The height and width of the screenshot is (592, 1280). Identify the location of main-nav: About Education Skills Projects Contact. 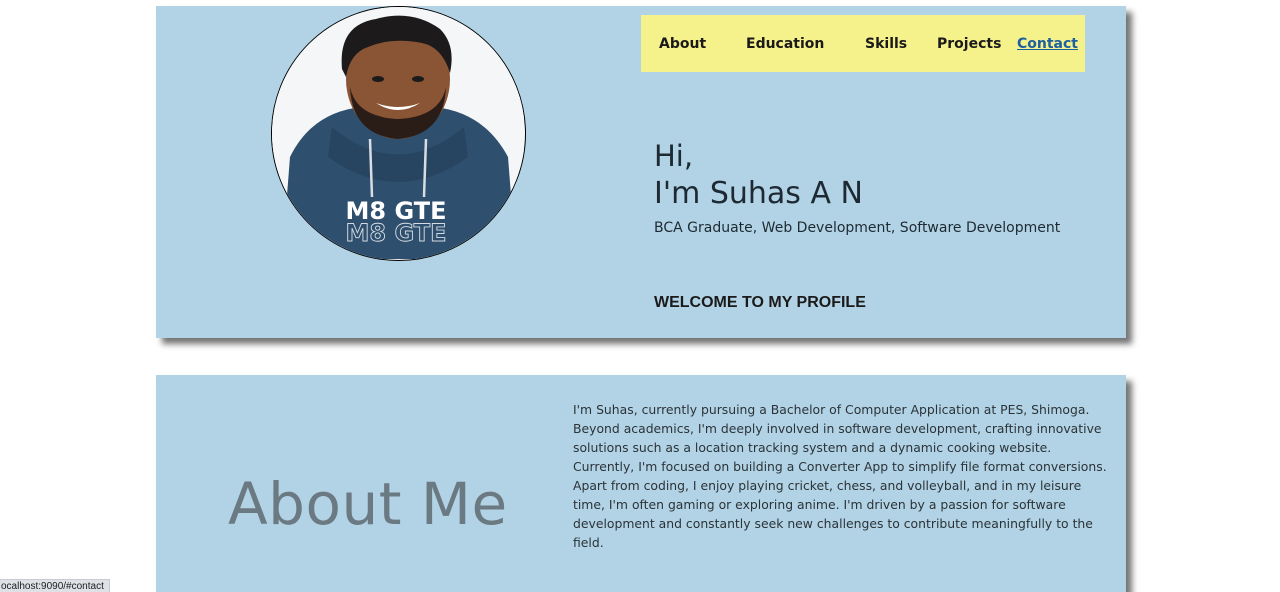
(863, 43).